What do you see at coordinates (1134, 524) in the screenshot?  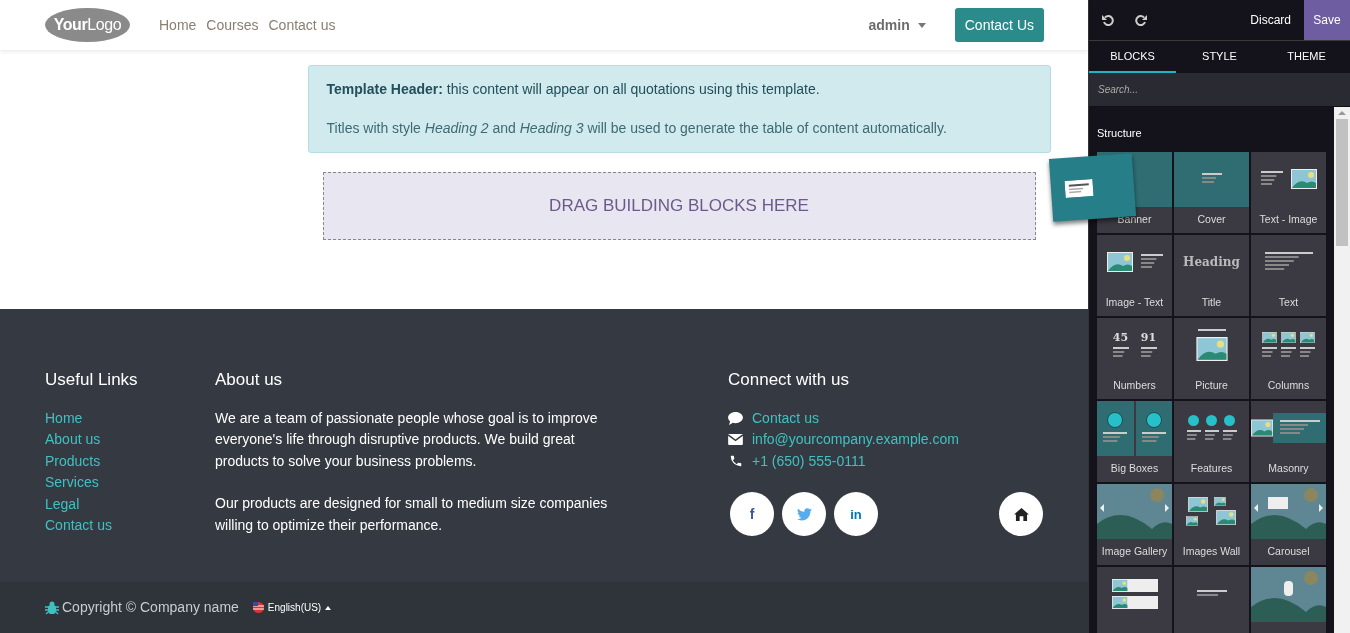 I see `block-tile: Image Gallery` at bounding box center [1134, 524].